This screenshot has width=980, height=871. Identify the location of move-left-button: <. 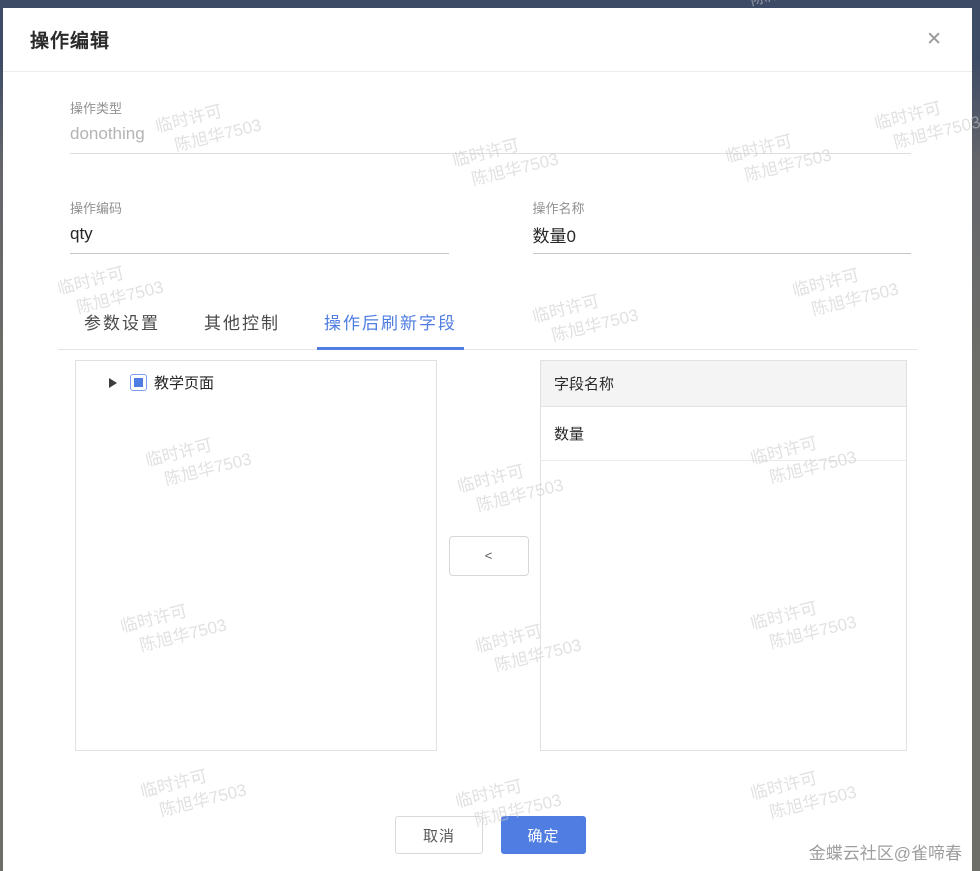
(488, 555).